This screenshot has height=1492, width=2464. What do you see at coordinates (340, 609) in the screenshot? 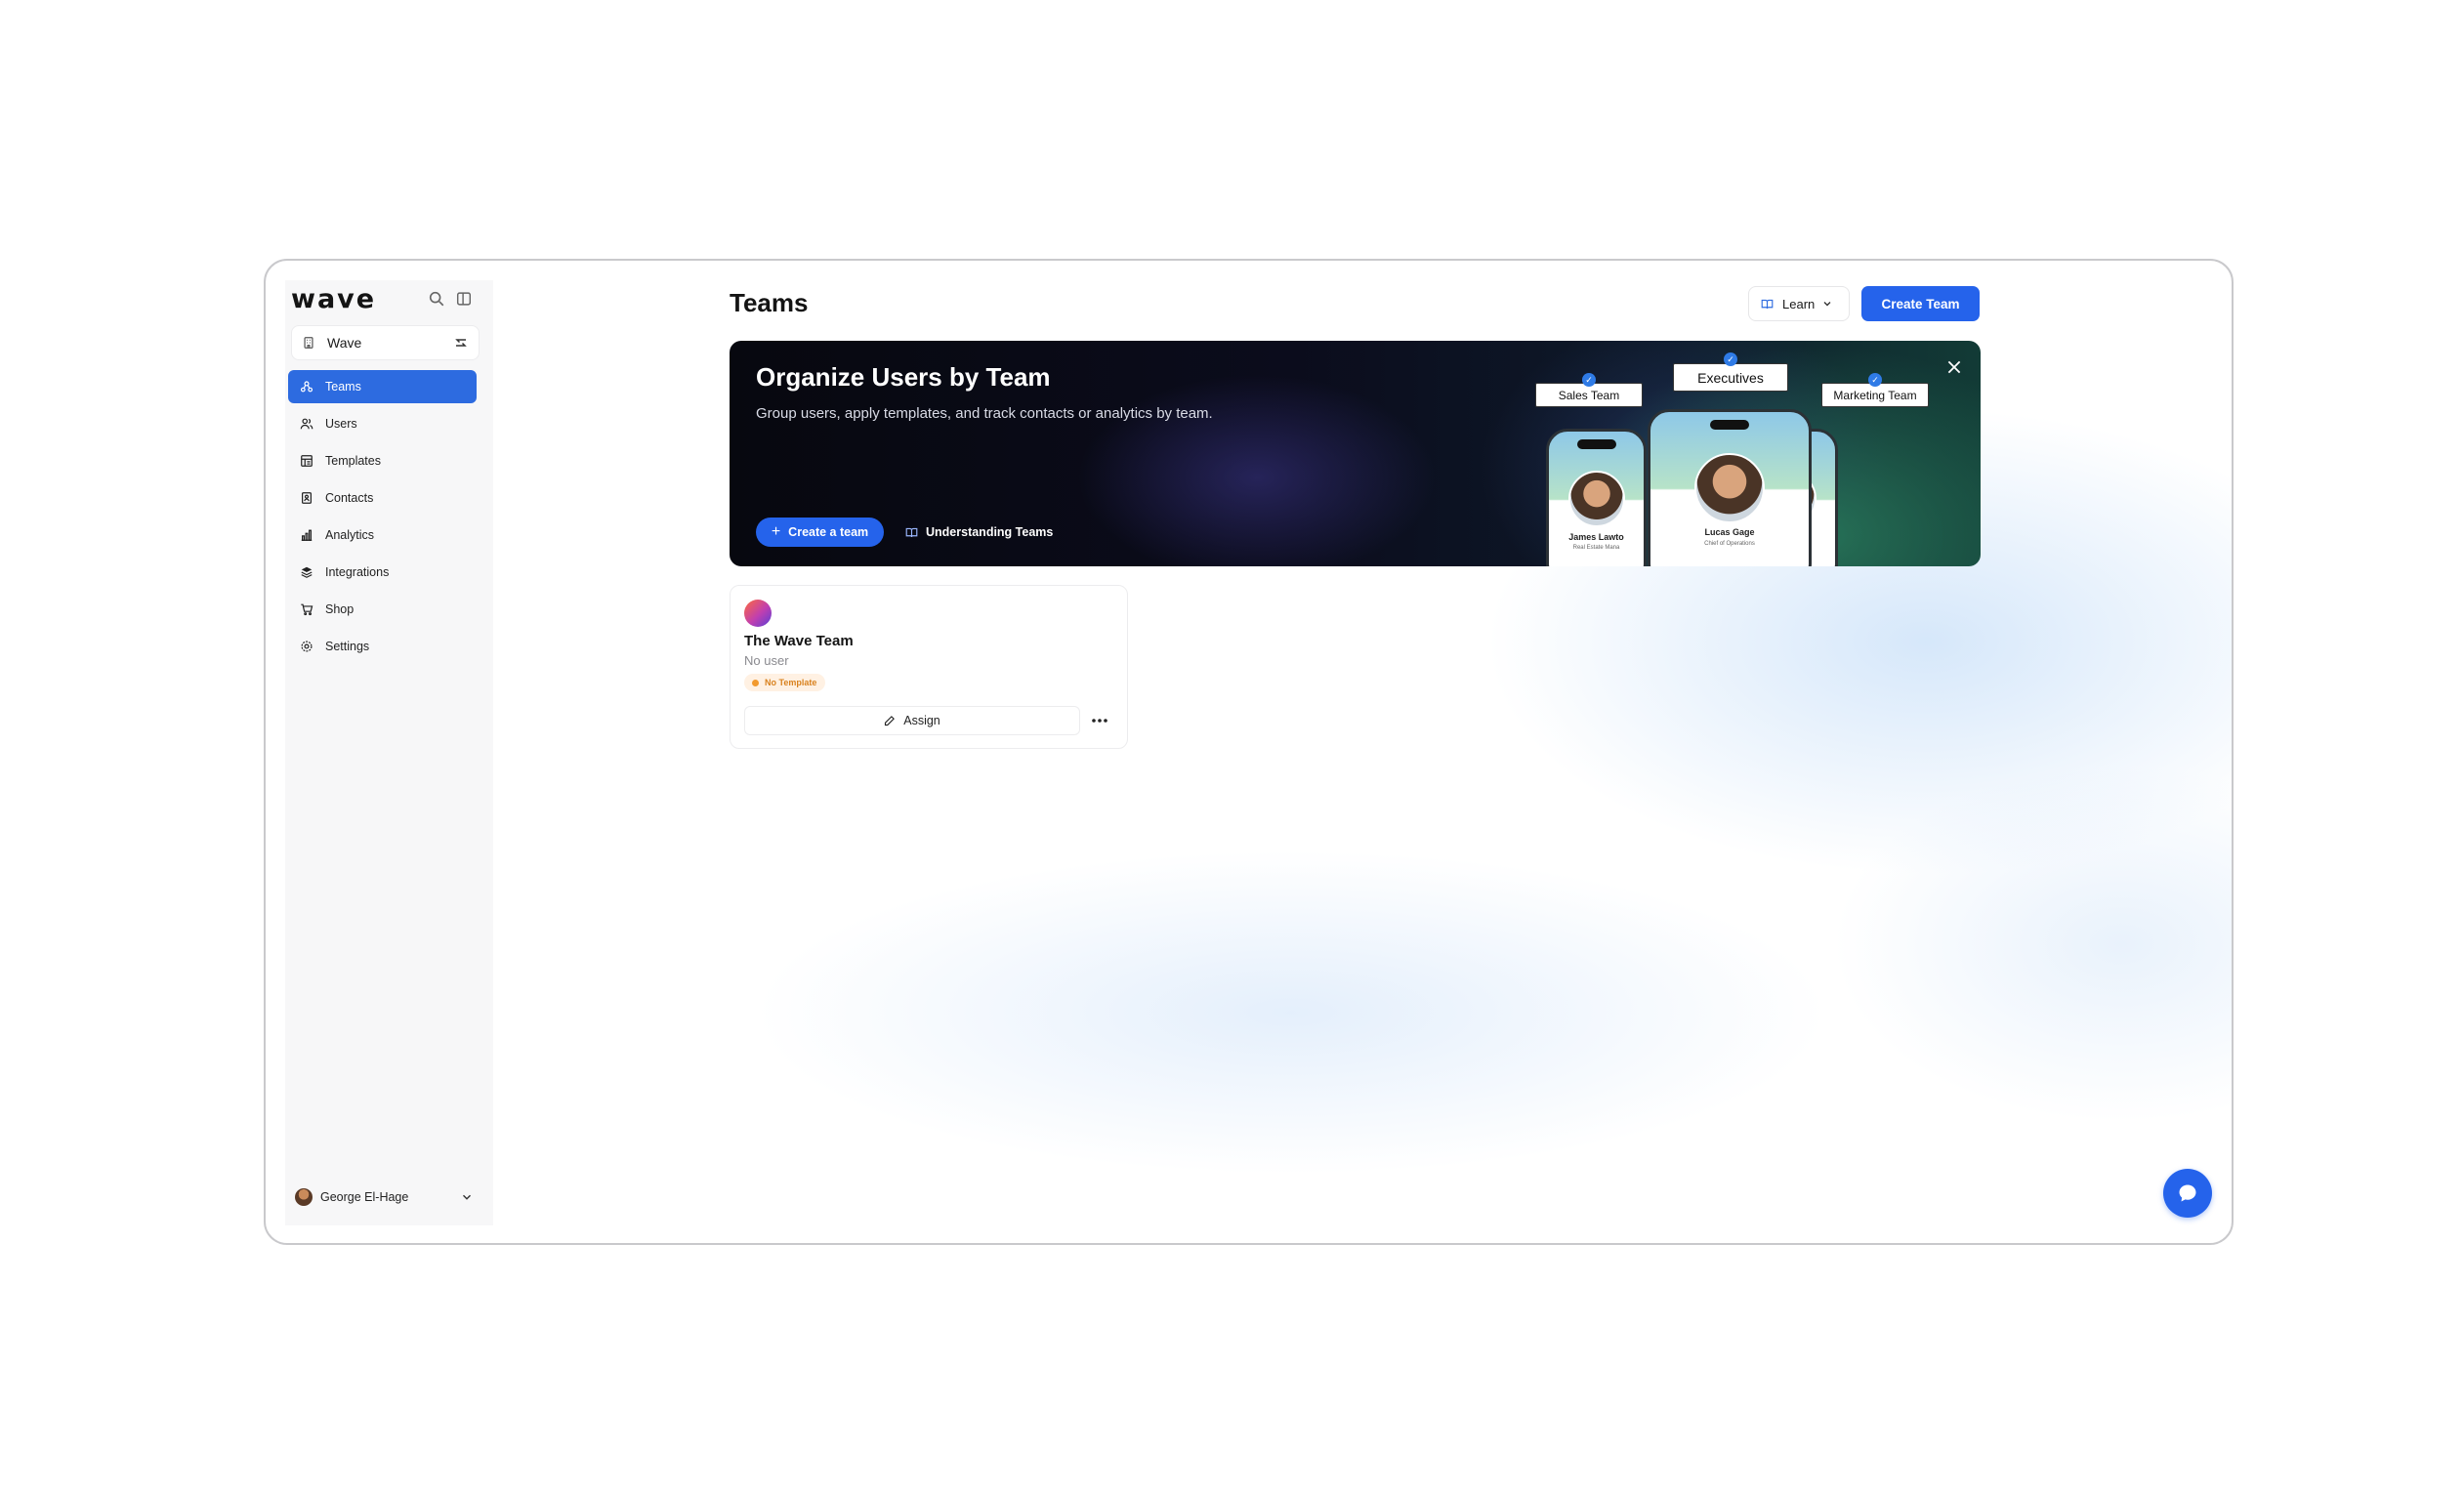
I see `sidebar-item-label: Shop` at bounding box center [340, 609].